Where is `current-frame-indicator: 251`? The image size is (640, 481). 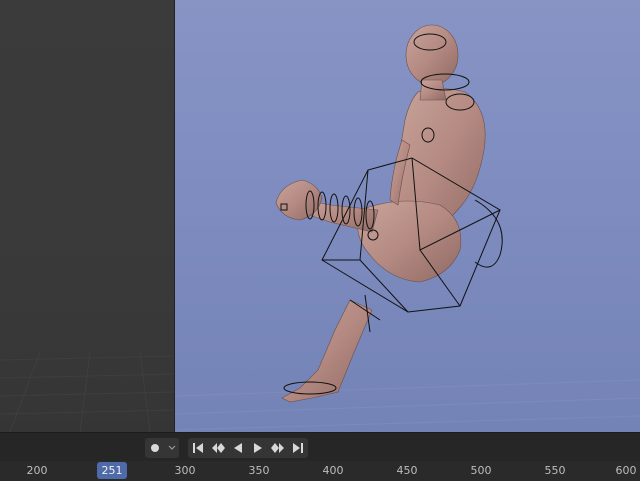
current-frame-indicator: 251 is located at coordinates (112, 470).